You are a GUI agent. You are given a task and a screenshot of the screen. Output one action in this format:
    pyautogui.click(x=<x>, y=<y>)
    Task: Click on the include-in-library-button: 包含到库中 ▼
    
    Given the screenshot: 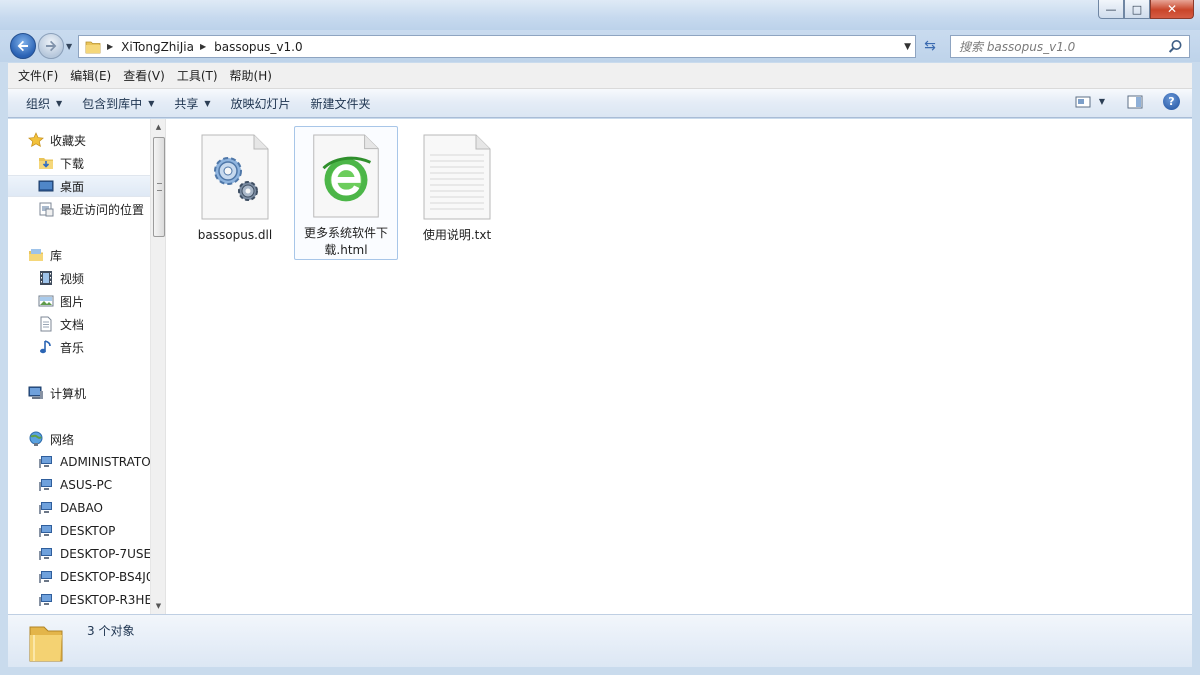 What is the action you would take?
    pyautogui.click(x=120, y=103)
    